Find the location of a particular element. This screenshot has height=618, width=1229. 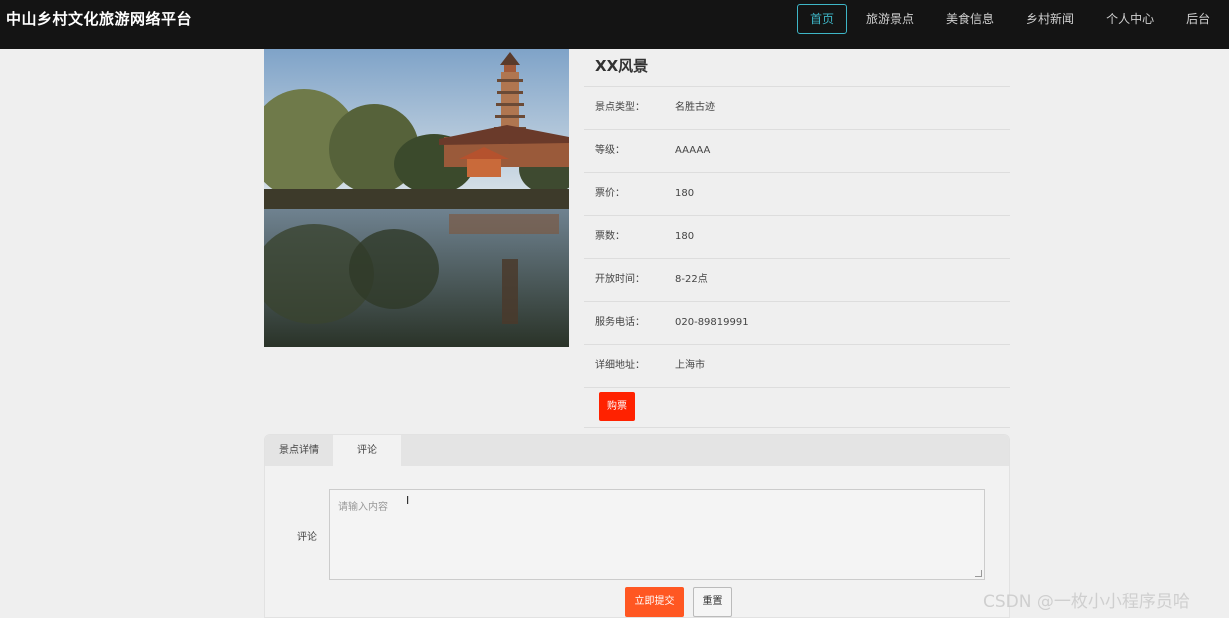

spot-name: XX风景 is located at coordinates (797, 68).